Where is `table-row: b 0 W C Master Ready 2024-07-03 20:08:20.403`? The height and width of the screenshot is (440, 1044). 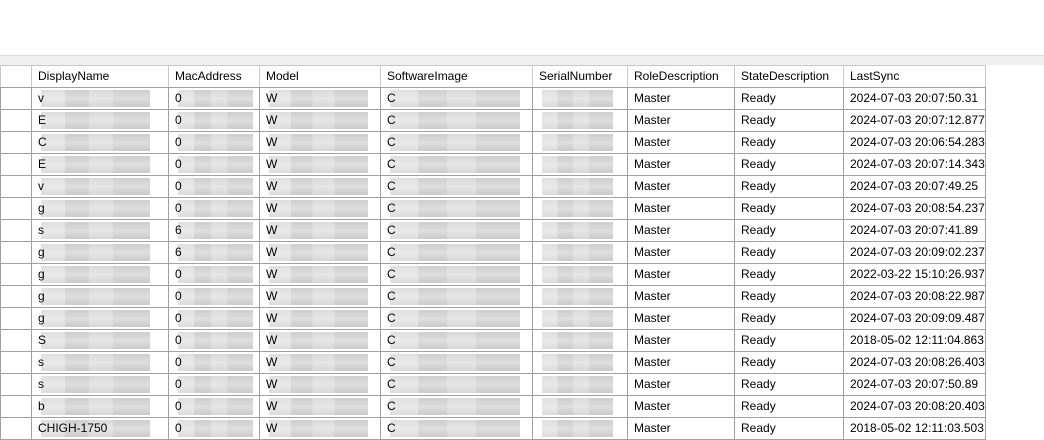 table-row: b 0 W C Master Ready 2024-07-03 20:08:20.403 is located at coordinates (493, 406).